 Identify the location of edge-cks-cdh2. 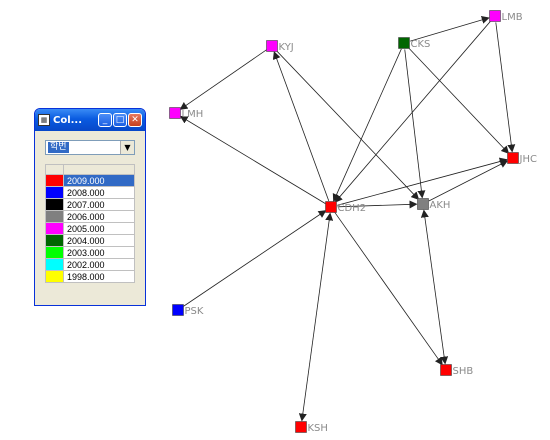
(367, 125).